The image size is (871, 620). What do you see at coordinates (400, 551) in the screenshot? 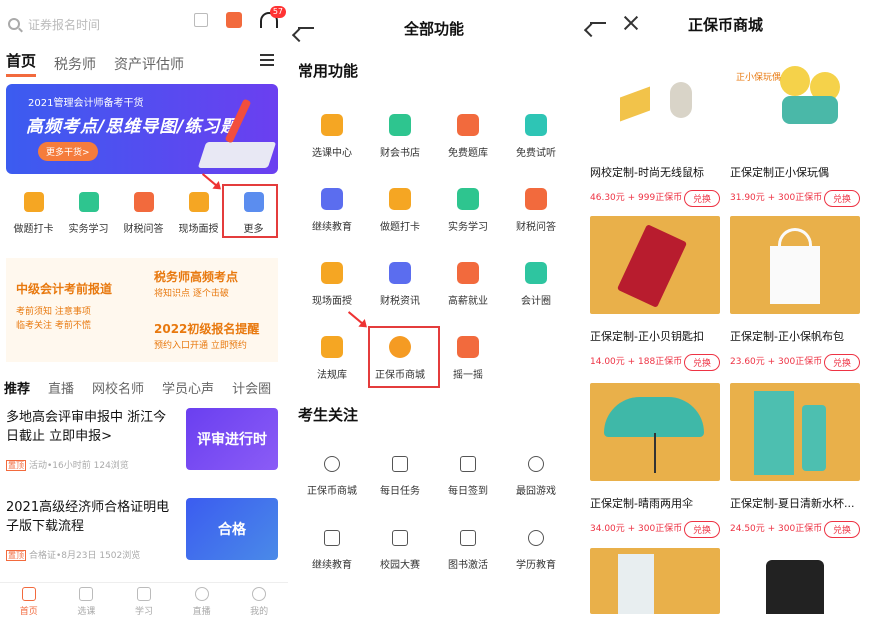
I see `attn-contest: 校园大赛` at bounding box center [400, 551].